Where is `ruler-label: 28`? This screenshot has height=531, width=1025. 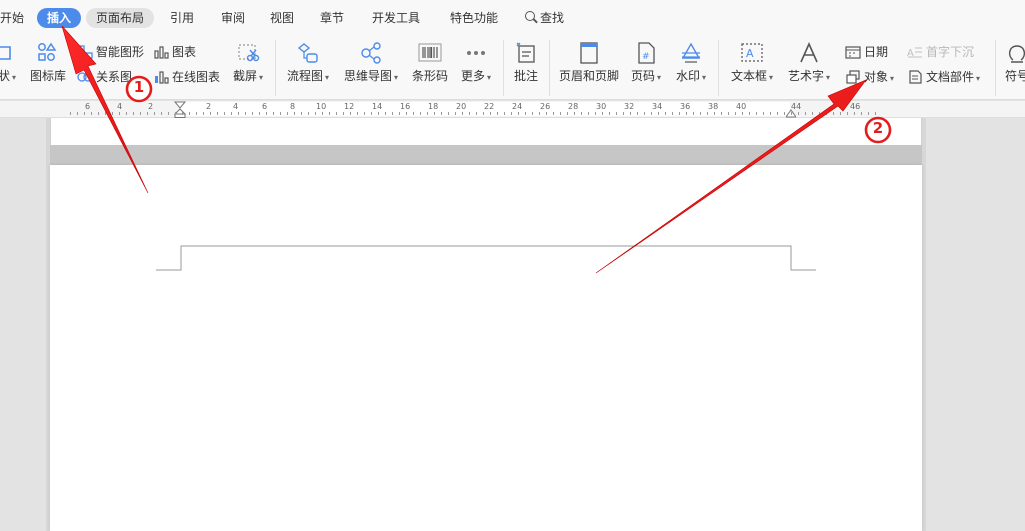
ruler-label: 28 is located at coordinates (573, 106).